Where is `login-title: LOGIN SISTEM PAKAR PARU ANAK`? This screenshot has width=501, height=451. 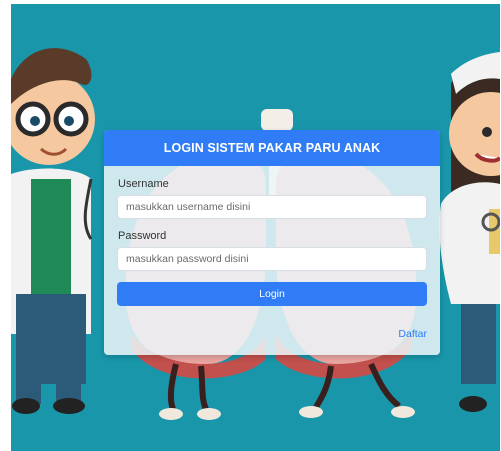
login-title: LOGIN SISTEM PAKAR PARU ANAK is located at coordinates (272, 148).